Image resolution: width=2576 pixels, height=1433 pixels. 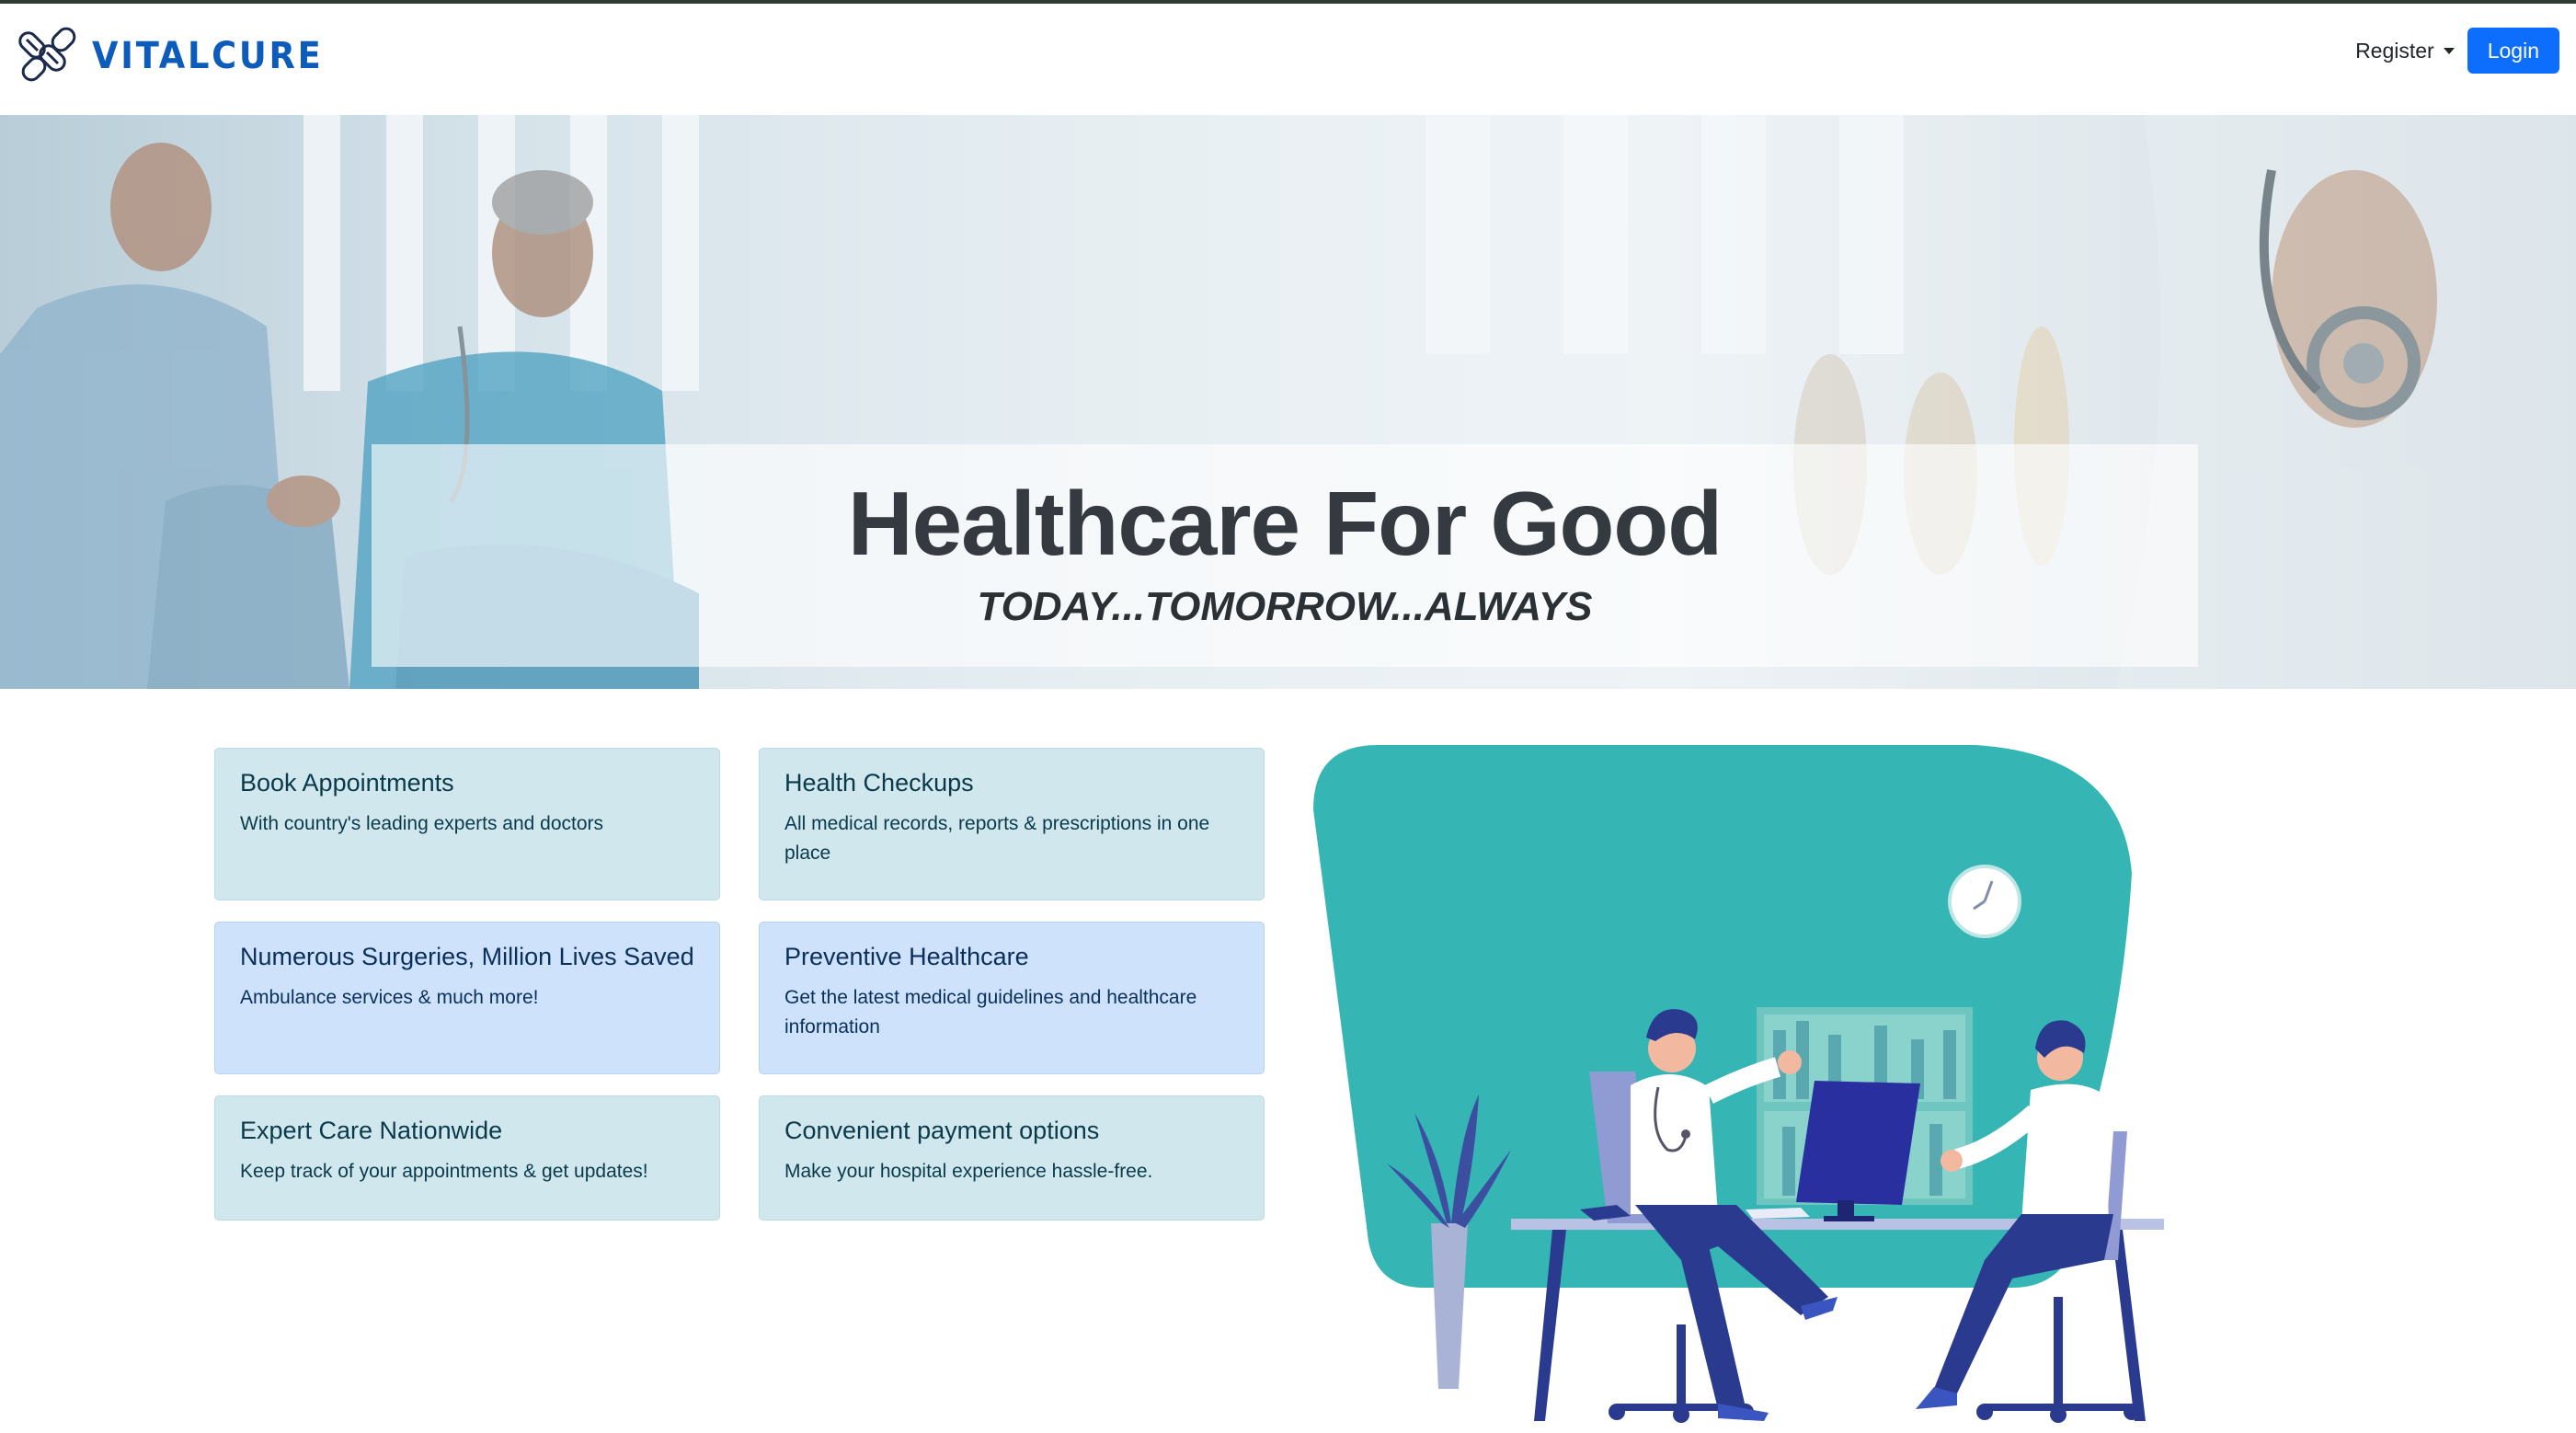 What do you see at coordinates (390, 998) in the screenshot?
I see `card-text: Ambulance services & much more!` at bounding box center [390, 998].